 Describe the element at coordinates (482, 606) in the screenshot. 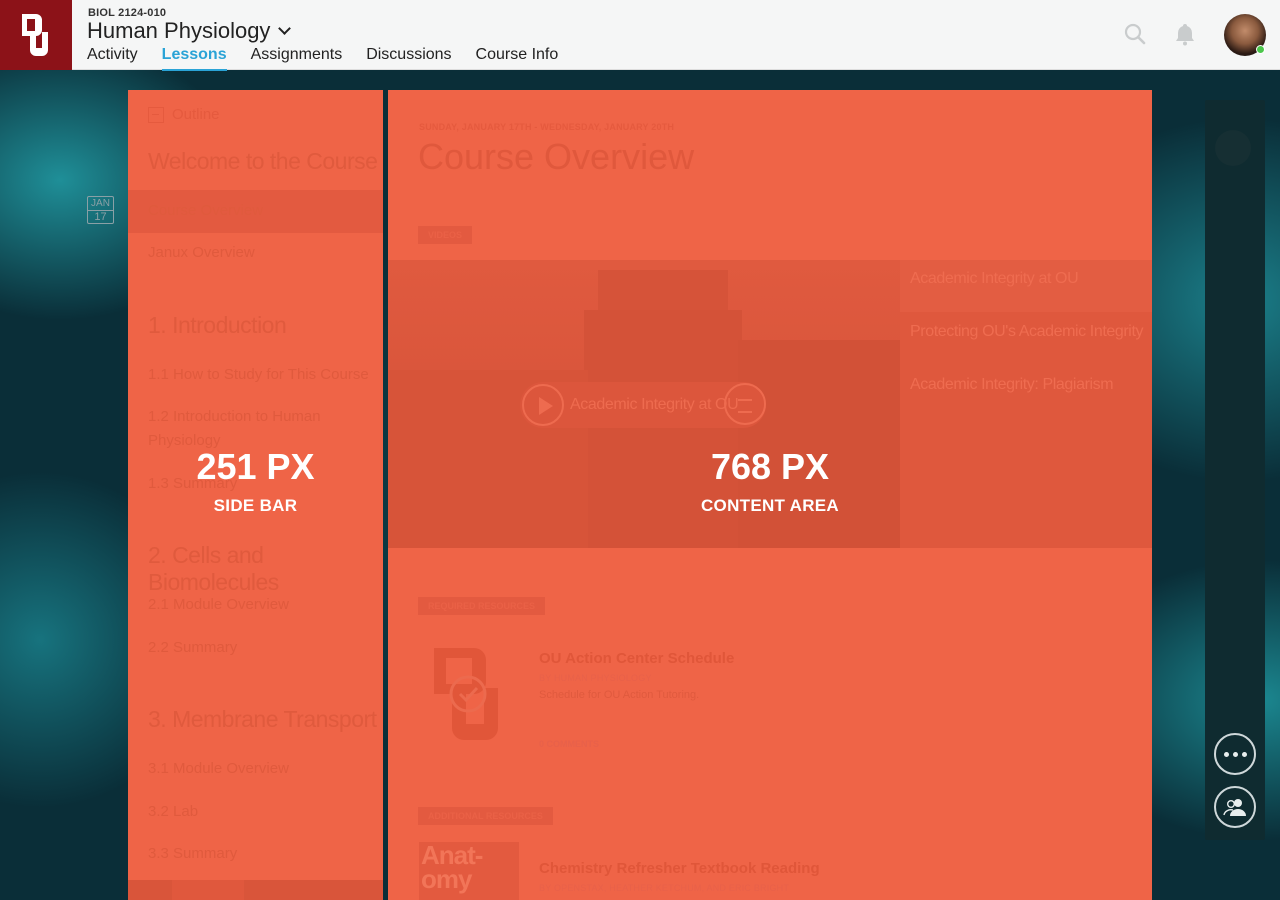

I see `required-resources-tag: REQUIRED RESOURCES` at that location.